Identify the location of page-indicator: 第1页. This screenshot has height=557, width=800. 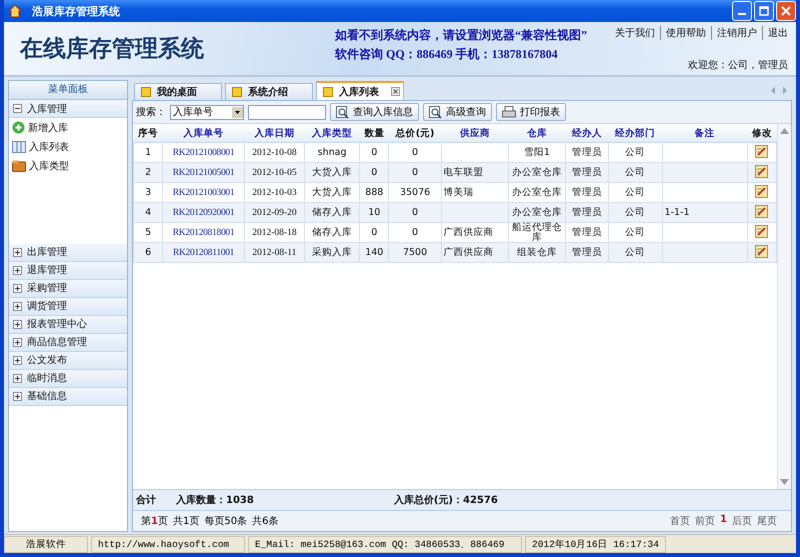
(154, 521).